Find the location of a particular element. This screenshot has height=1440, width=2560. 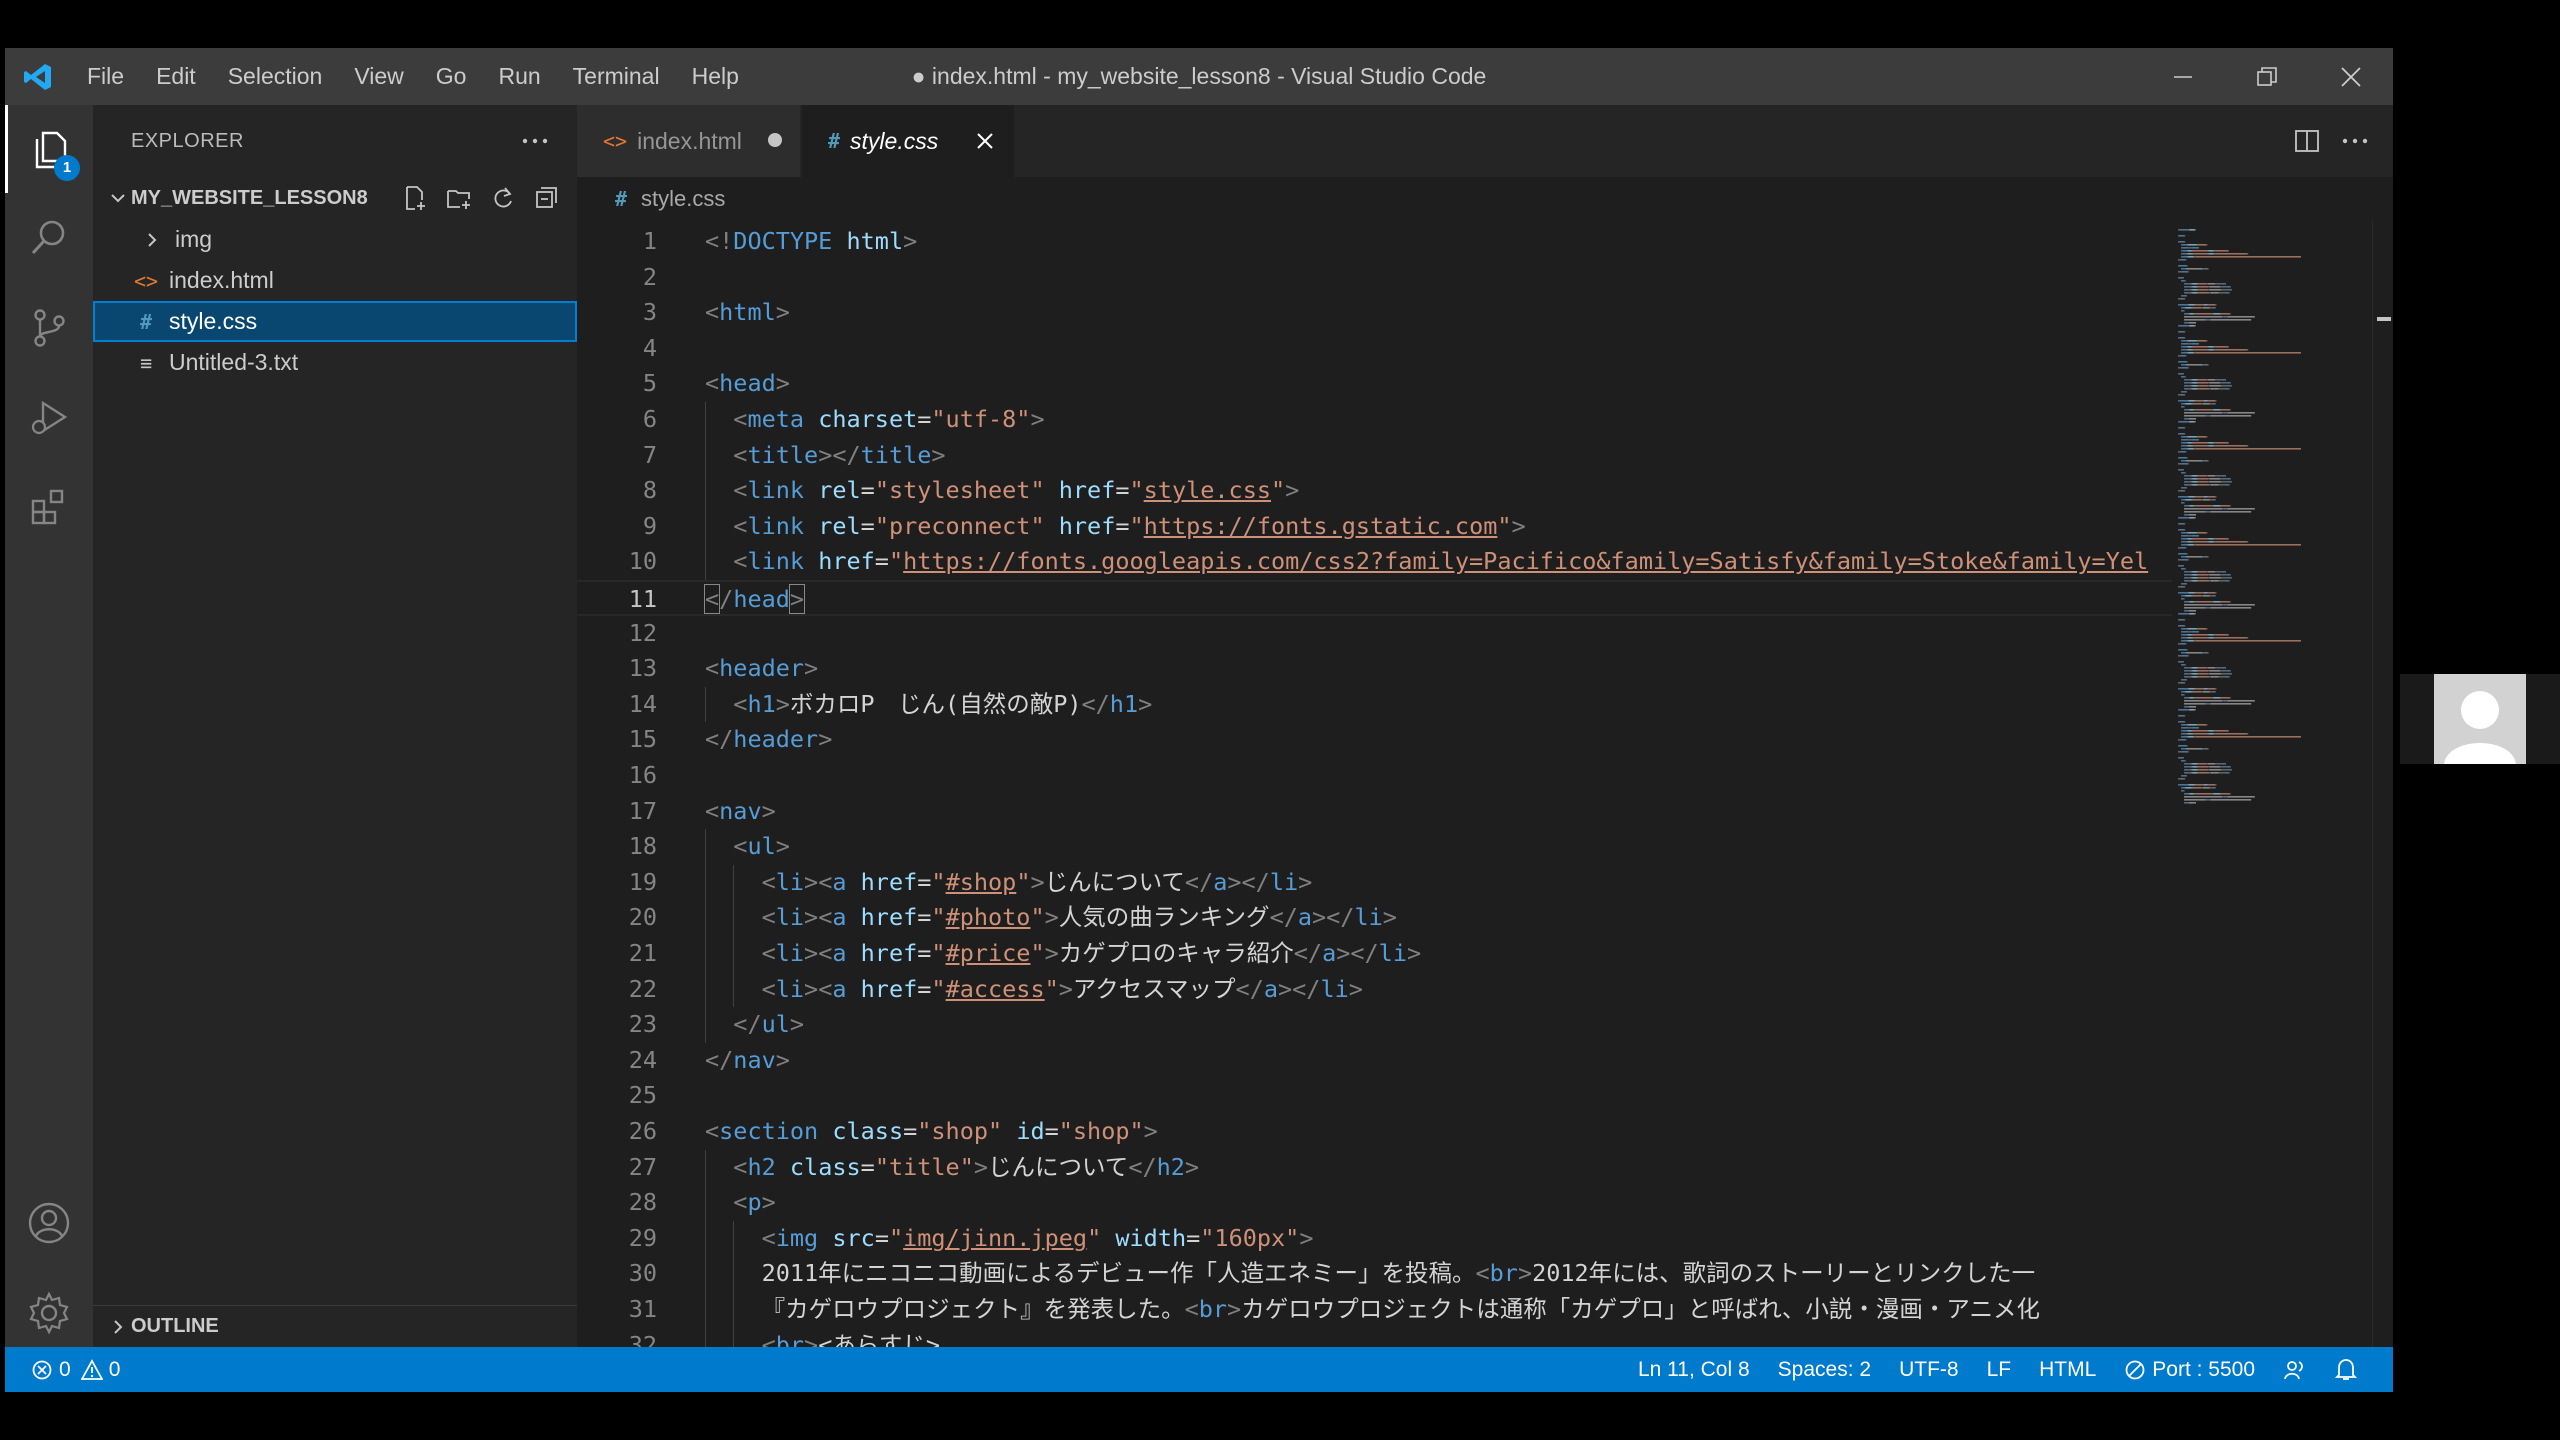

activity-explorer: 1 is located at coordinates (49, 149).